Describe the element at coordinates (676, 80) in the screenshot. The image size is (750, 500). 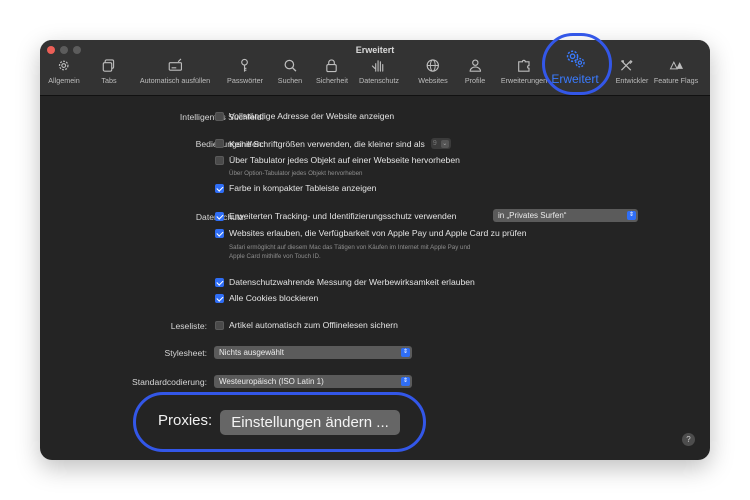
I see `tab-label: Feature Flags` at that location.